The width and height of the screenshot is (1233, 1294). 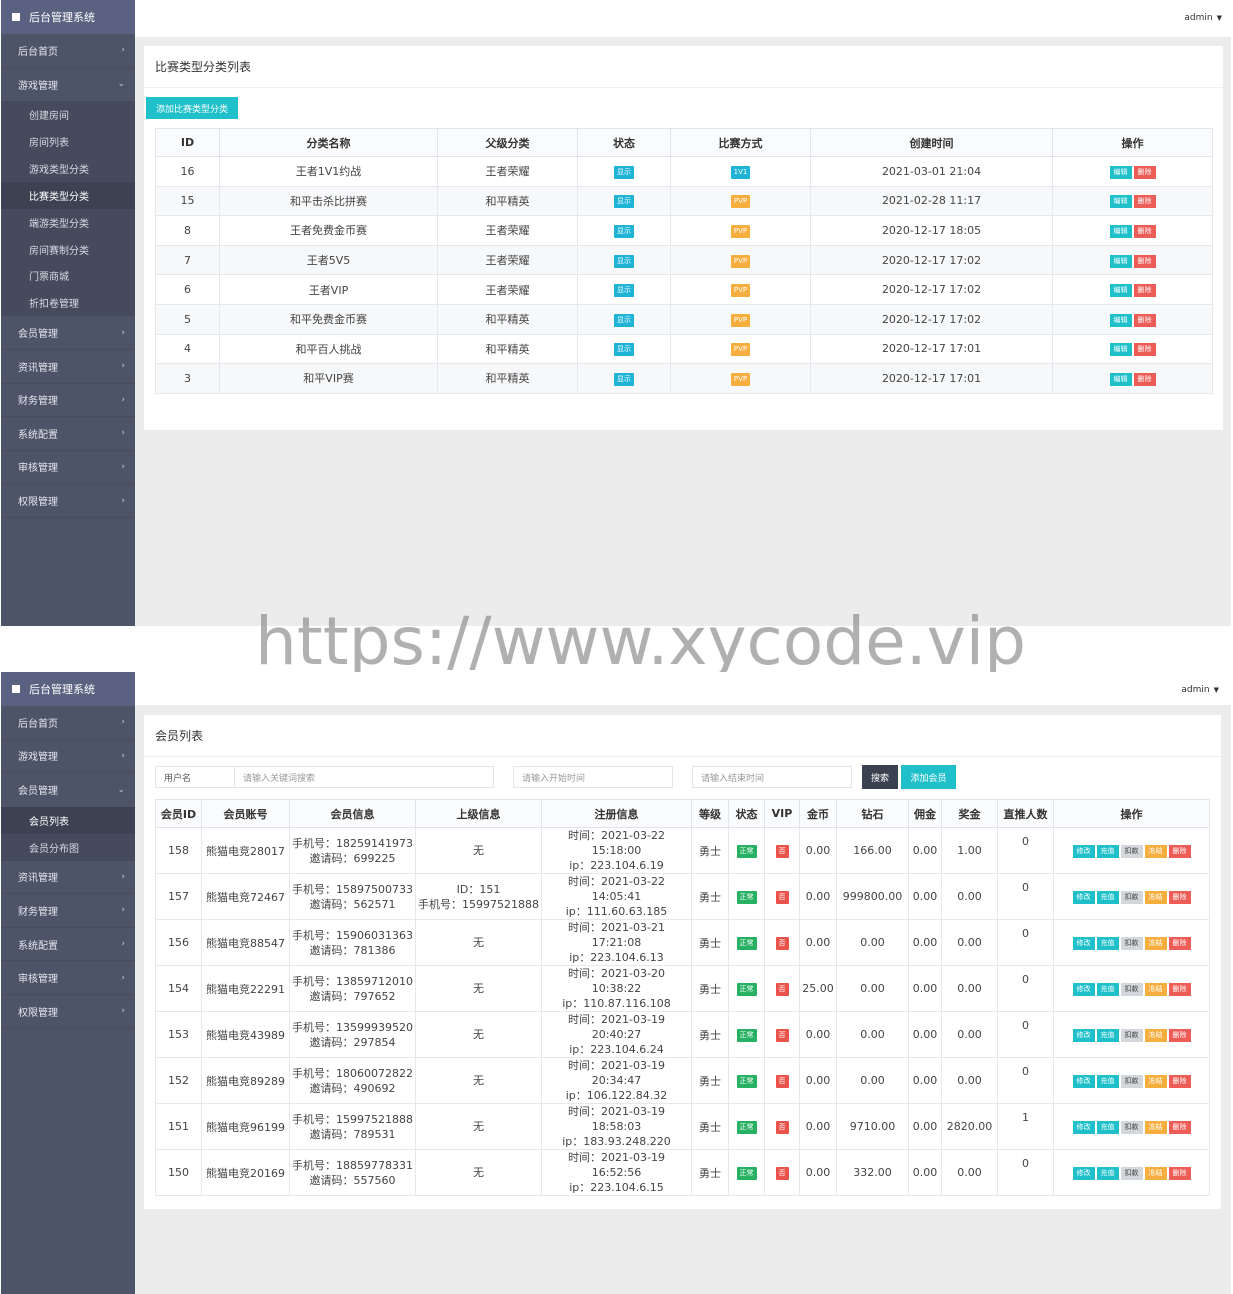 I want to click on menu-item-member: 会员管理 ⌄, so click(x=68, y=790).